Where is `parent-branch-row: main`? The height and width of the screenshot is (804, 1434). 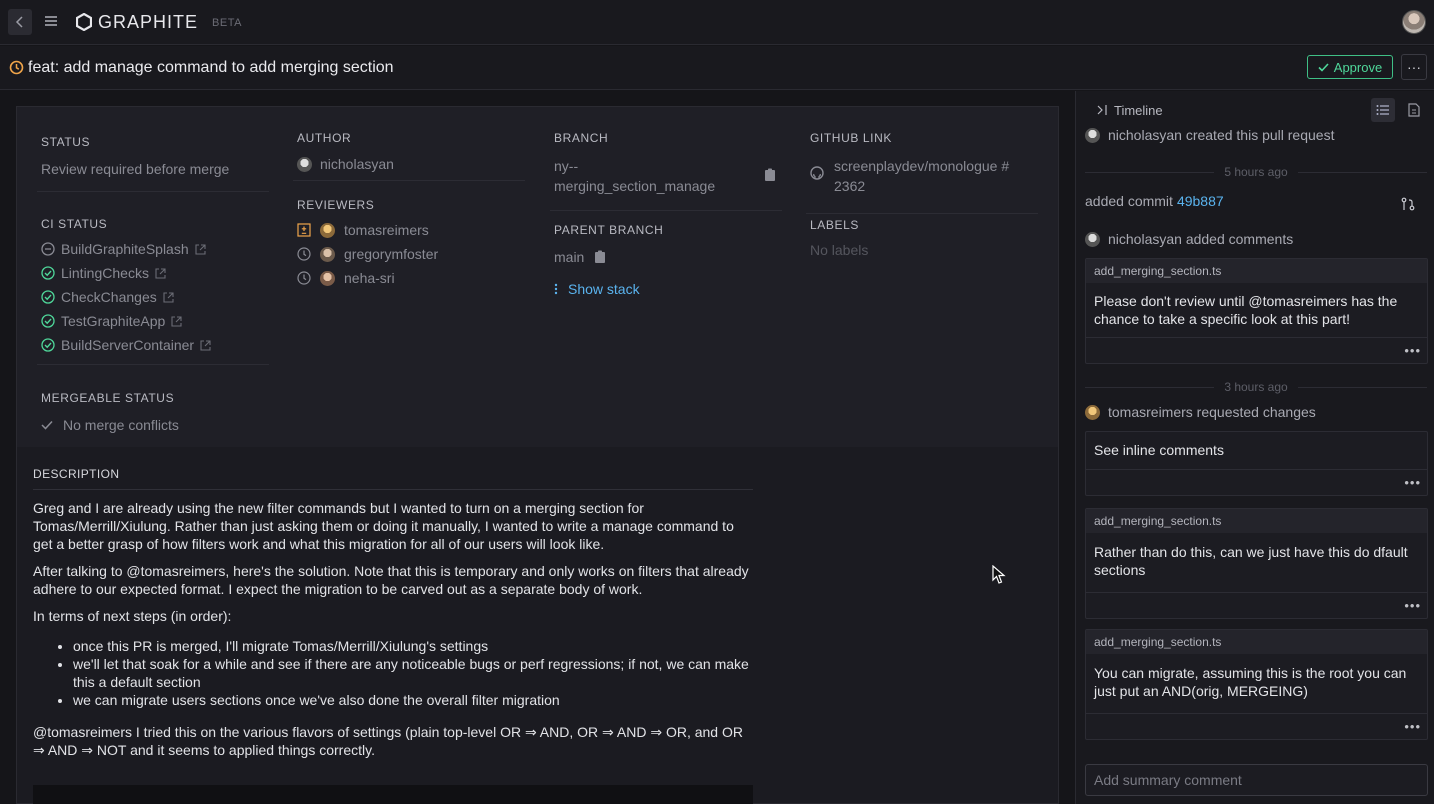 parent-branch-row: main is located at coordinates (670, 257).